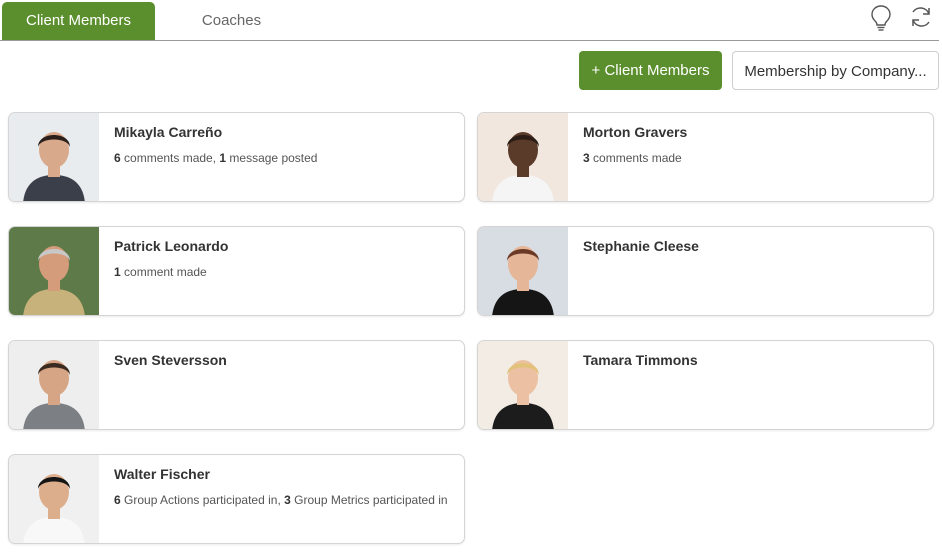  I want to click on tab-coaches: Coaches, so click(231, 21).